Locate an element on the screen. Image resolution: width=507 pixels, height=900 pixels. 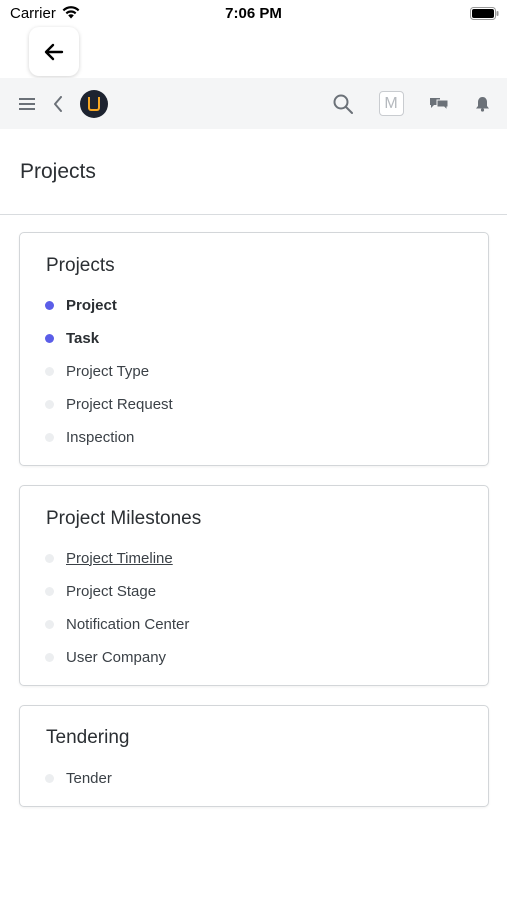
search-icon is located at coordinates (343, 104).